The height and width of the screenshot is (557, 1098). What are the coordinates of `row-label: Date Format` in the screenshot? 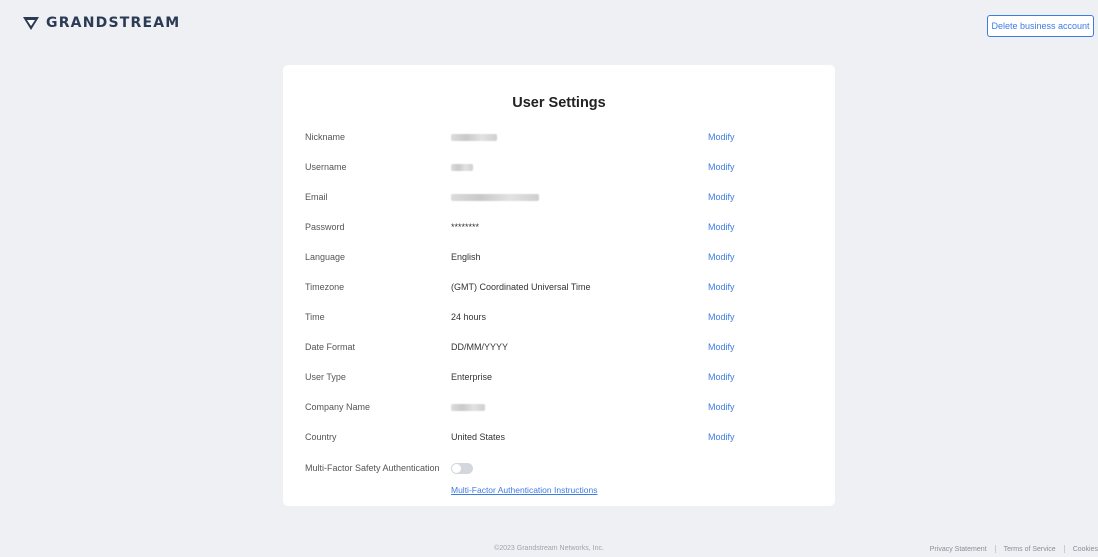 It's located at (330, 347).